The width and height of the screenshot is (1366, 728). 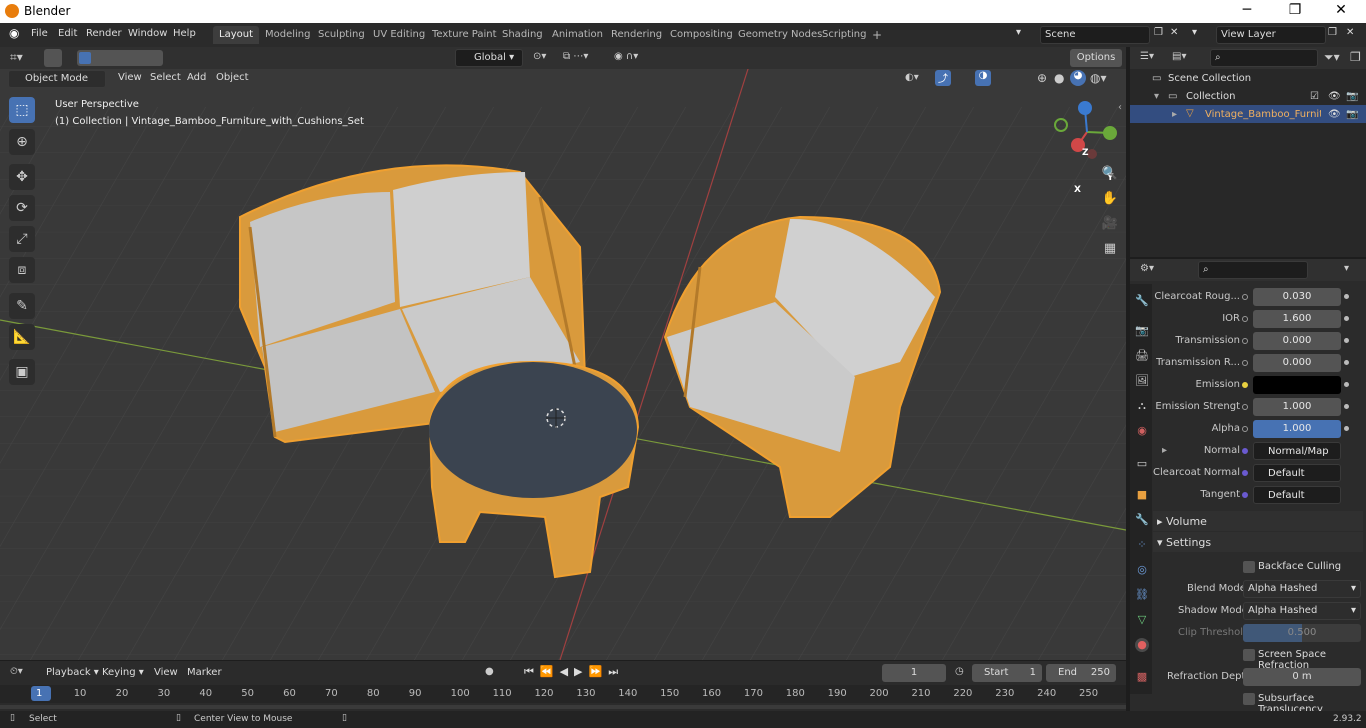 I want to click on transform-tool: ⧈, so click(x=22, y=270).